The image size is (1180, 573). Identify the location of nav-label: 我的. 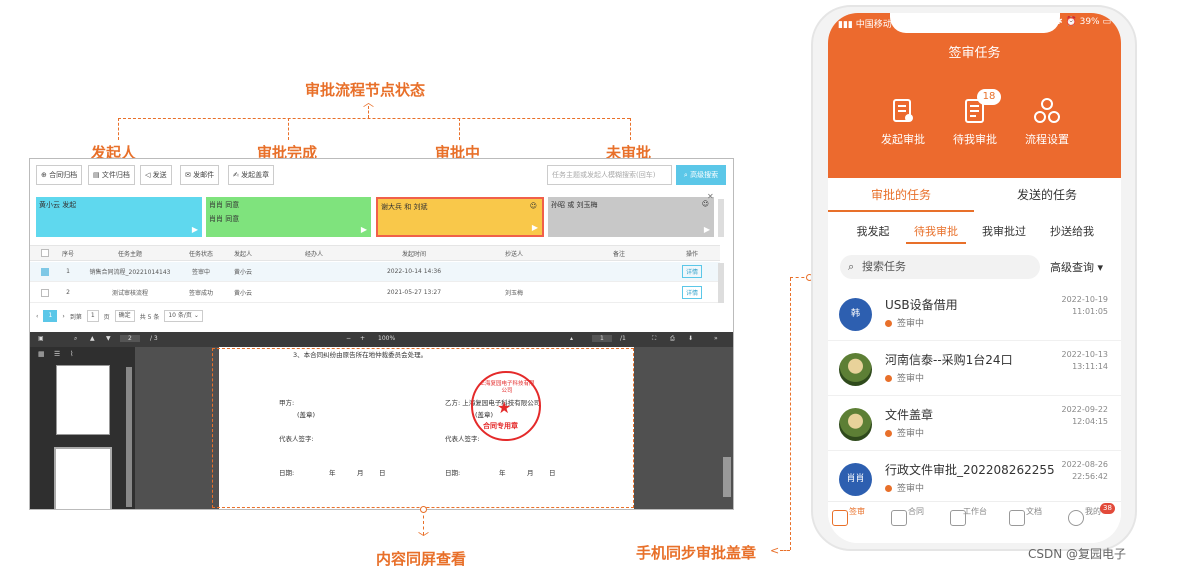
(1093, 511).